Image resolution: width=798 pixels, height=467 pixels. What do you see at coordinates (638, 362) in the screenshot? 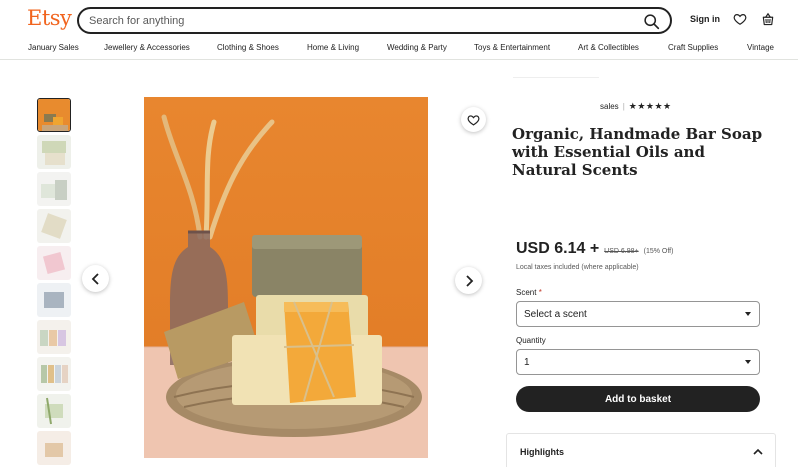
I see `quantity-select: 1` at bounding box center [638, 362].